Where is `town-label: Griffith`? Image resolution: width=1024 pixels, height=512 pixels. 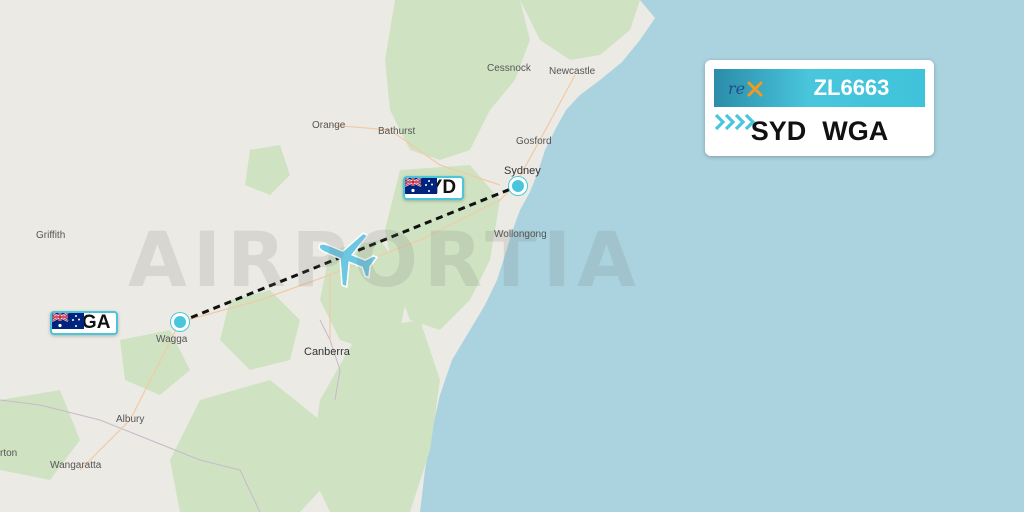 town-label: Griffith is located at coordinates (51, 235).